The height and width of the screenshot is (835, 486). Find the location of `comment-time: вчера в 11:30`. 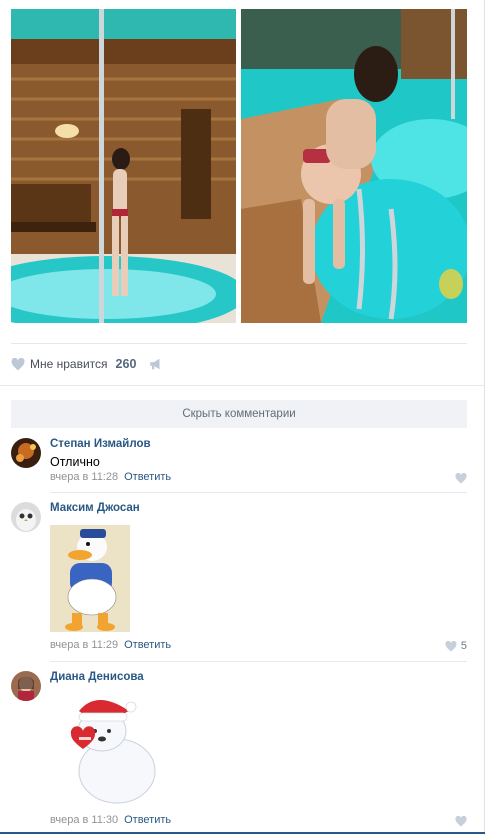

comment-time: вчера в 11:30 is located at coordinates (84, 820).